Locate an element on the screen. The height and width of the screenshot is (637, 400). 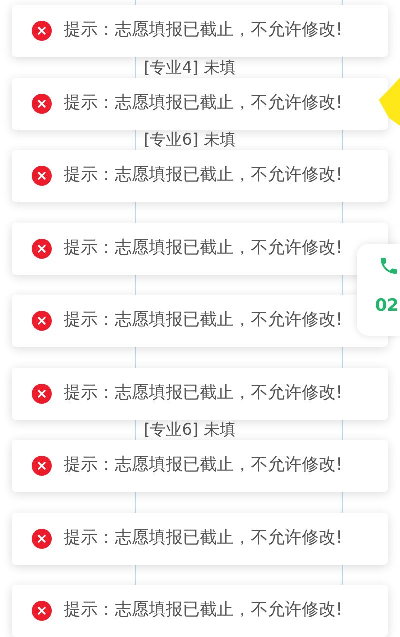
table-cell-text: [专业4] 未填 is located at coordinates (190, 68).